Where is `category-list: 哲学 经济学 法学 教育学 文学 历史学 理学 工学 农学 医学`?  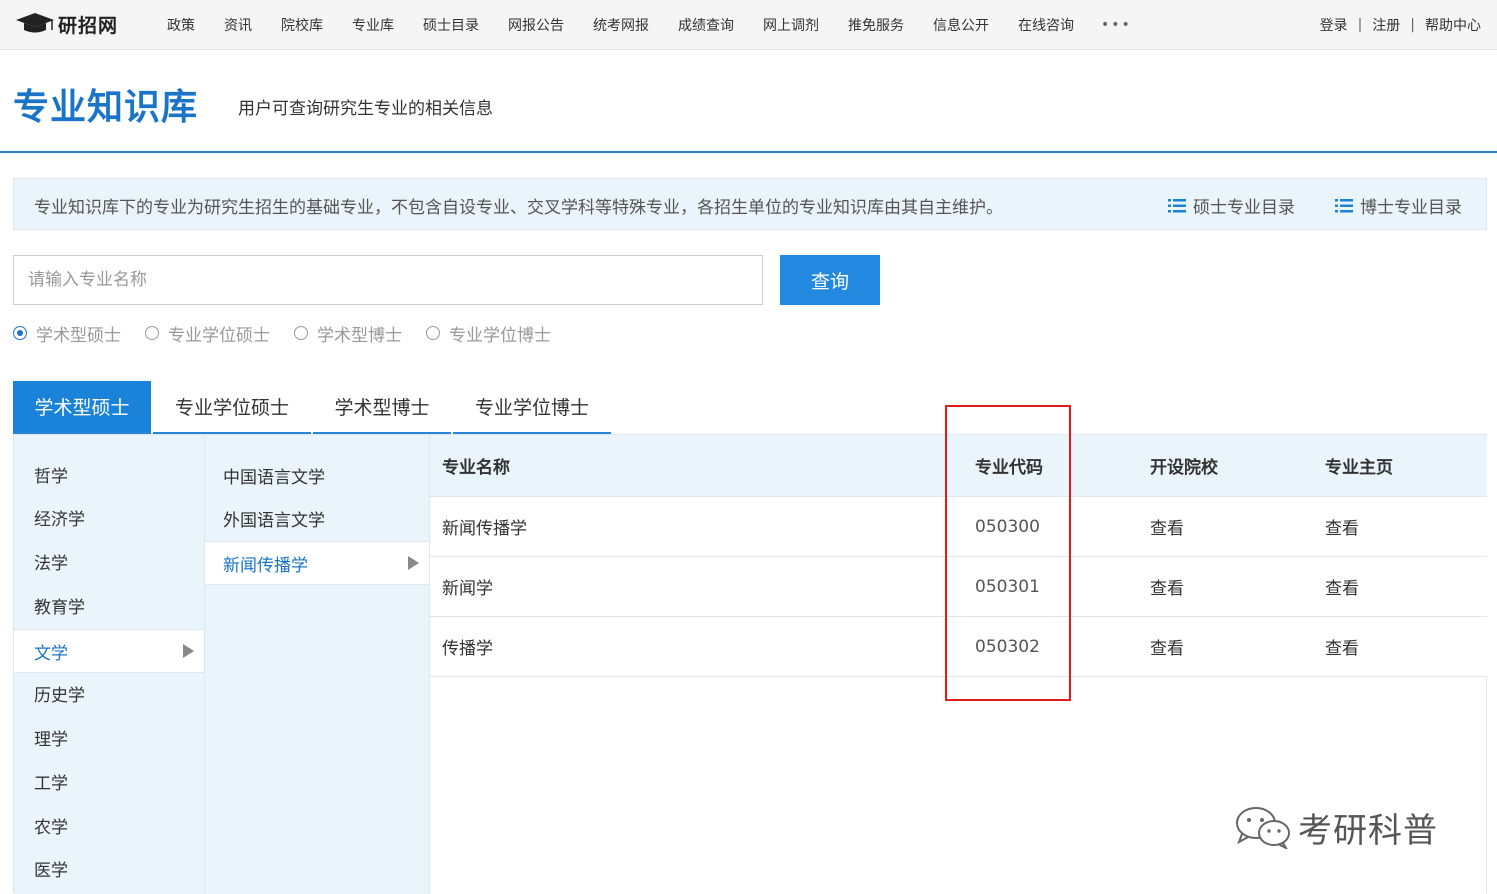 category-list: 哲学 经济学 法学 教育学 文学 历史学 理学 工学 农学 医学 is located at coordinates (109, 664).